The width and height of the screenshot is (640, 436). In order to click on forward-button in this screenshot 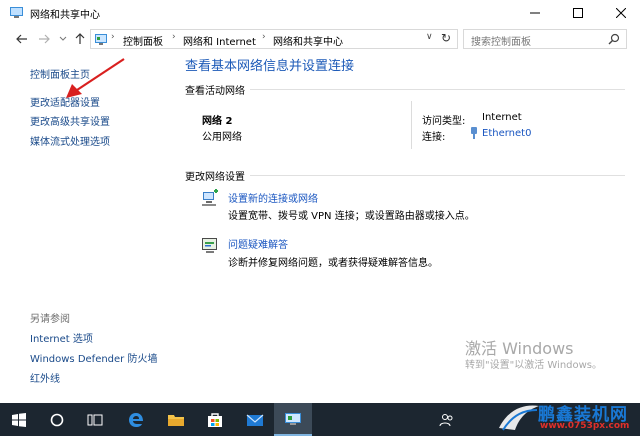, I will do `click(44, 39)`.